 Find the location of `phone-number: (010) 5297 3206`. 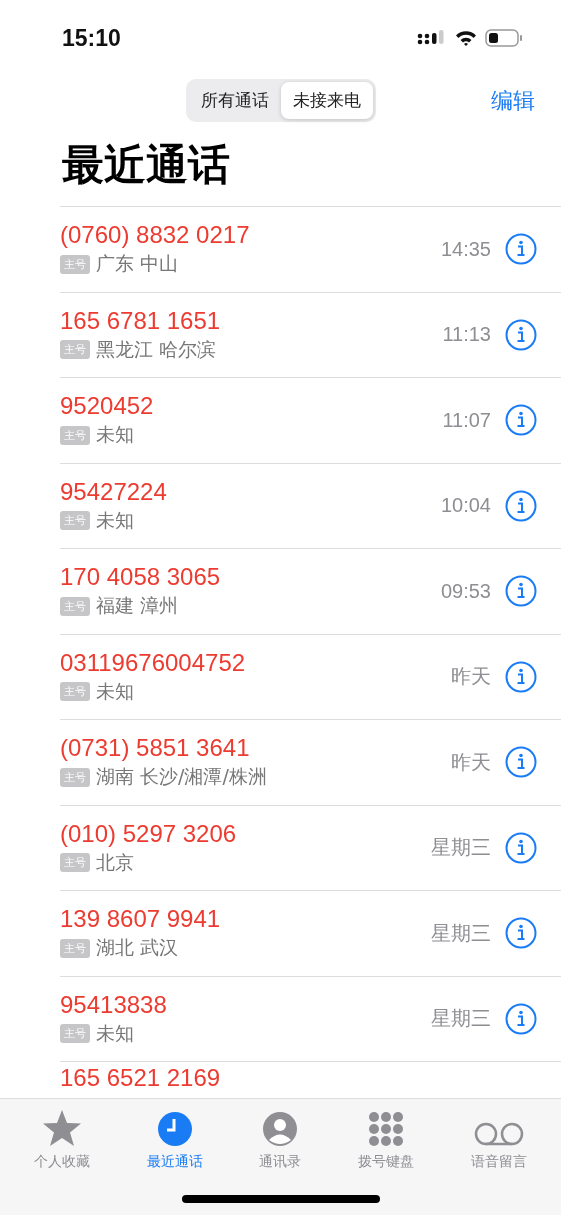

phone-number: (010) 5297 3206 is located at coordinates (148, 833).